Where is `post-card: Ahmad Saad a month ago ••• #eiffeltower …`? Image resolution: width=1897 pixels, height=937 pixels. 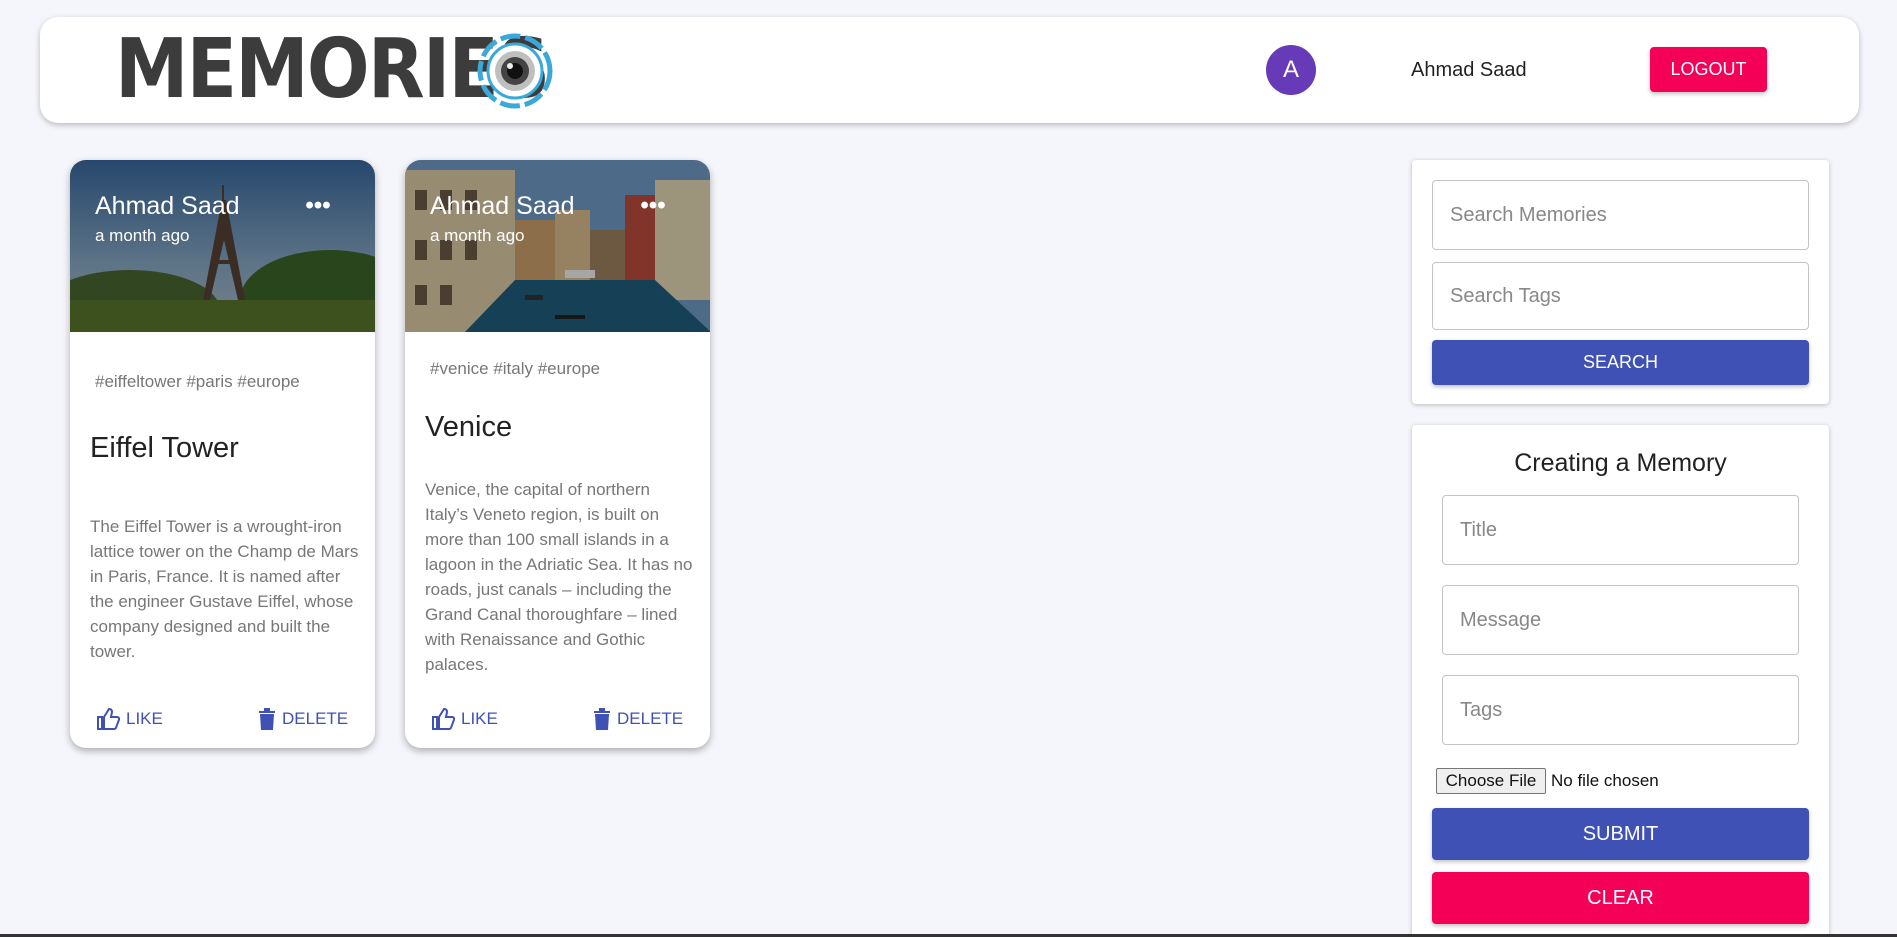 post-card: Ahmad Saad a month ago ••• #eiffeltower … is located at coordinates (222, 454).